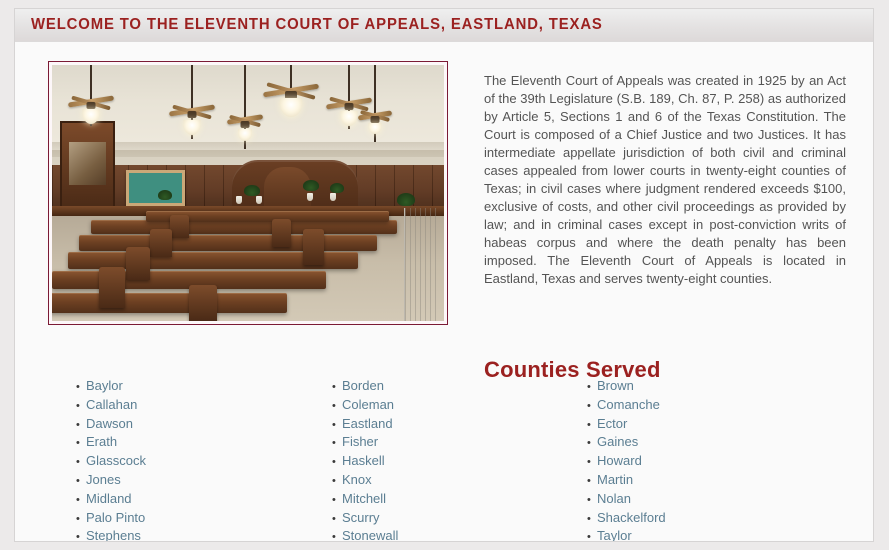 The width and height of the screenshot is (889, 550). I want to click on list-item: • Callahan, so click(121, 406).